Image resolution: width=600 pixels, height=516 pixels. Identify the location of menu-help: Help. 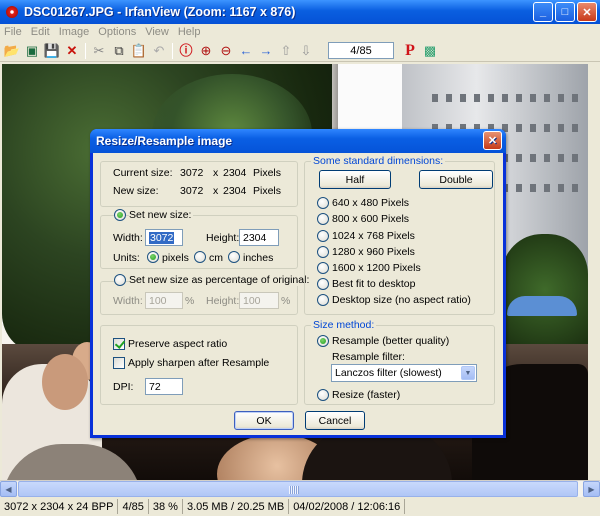
(189, 32).